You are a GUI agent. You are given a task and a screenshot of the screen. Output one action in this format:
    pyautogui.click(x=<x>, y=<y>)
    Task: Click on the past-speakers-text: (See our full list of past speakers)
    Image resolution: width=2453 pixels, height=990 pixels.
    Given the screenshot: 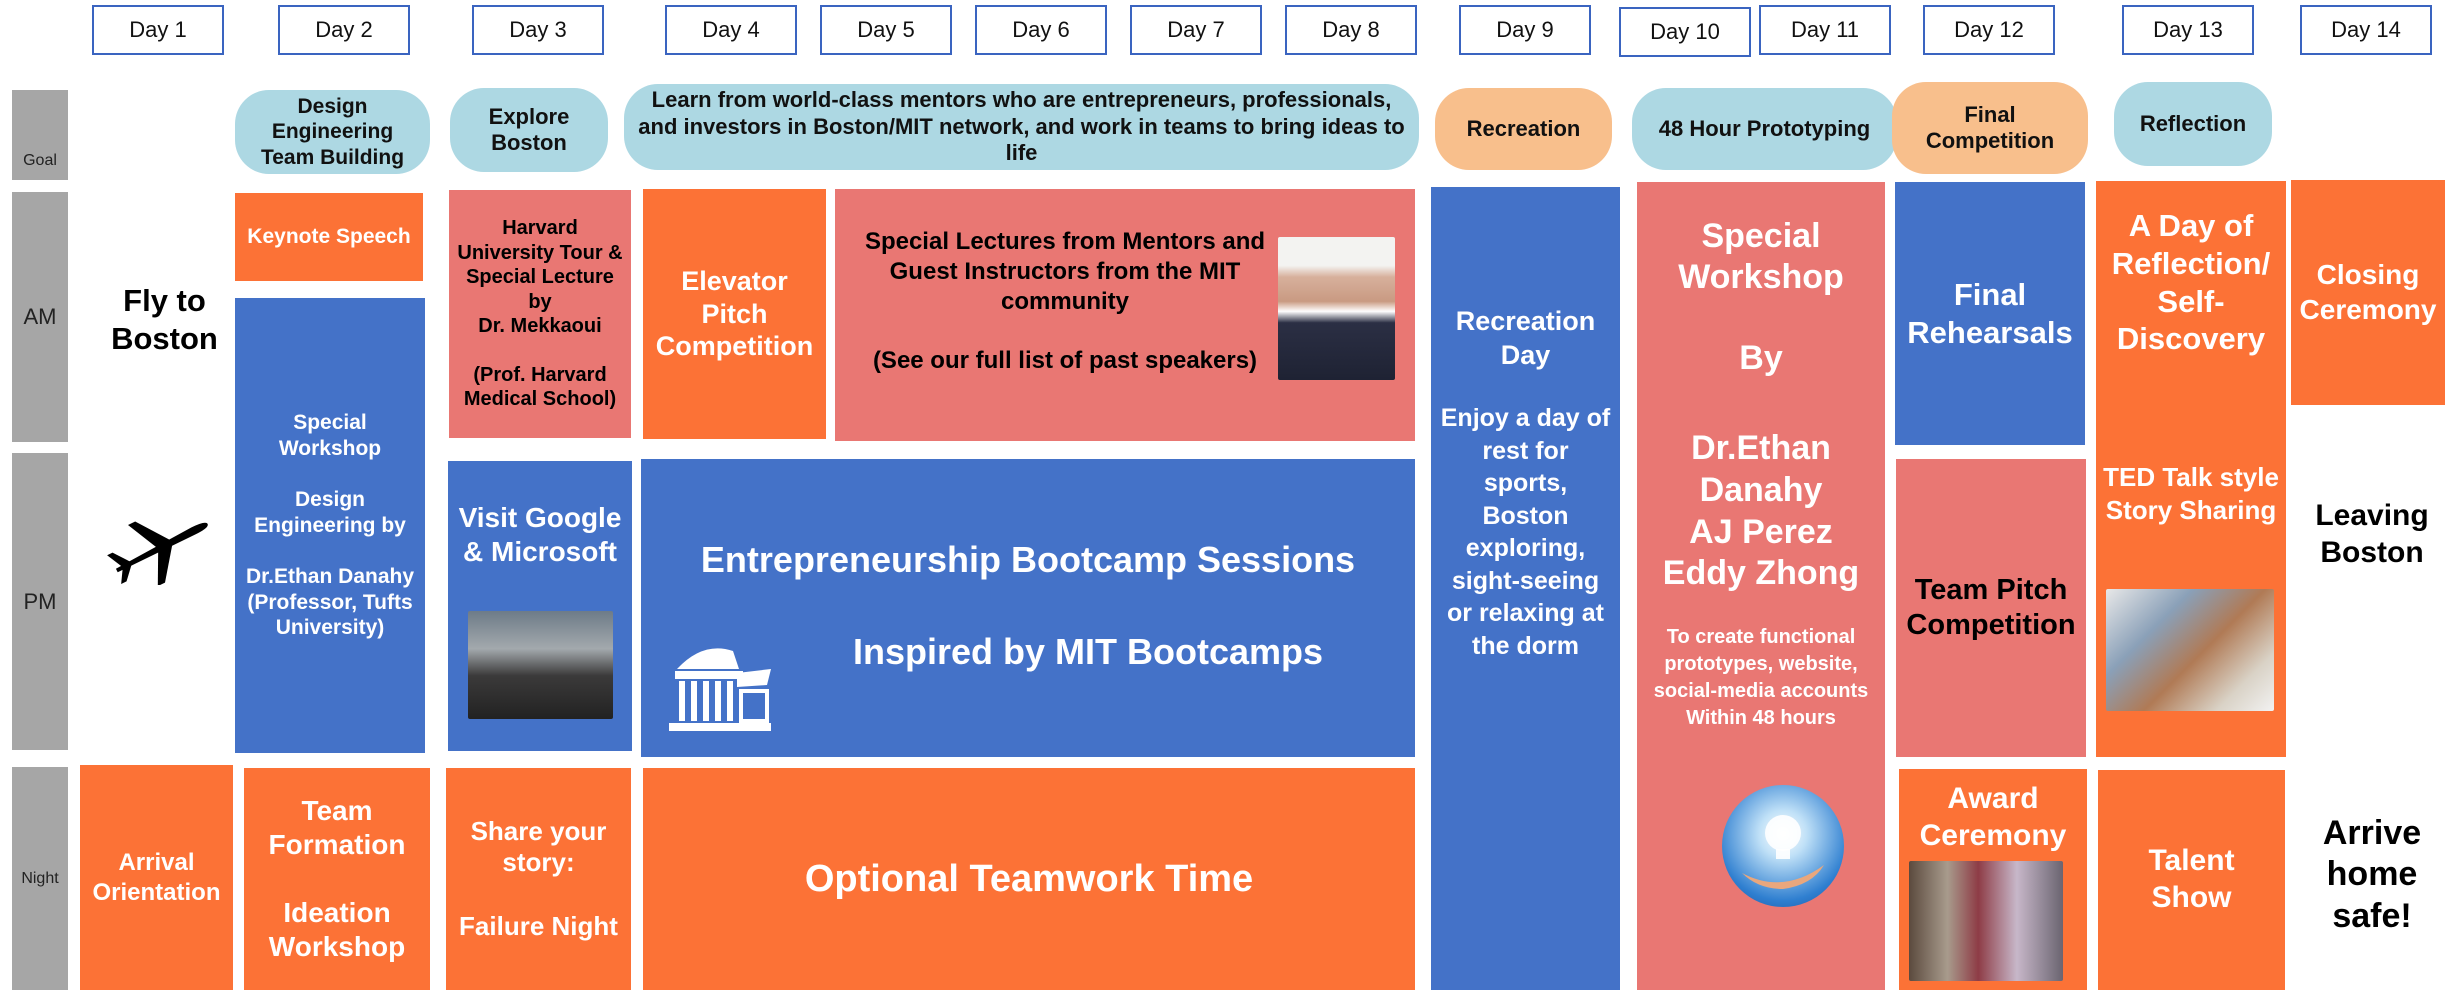 What is the action you would take?
    pyautogui.click(x=1065, y=360)
    